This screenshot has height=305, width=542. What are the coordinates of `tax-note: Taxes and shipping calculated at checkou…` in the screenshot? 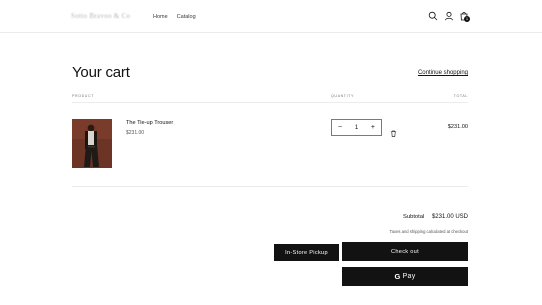 It's located at (428, 231).